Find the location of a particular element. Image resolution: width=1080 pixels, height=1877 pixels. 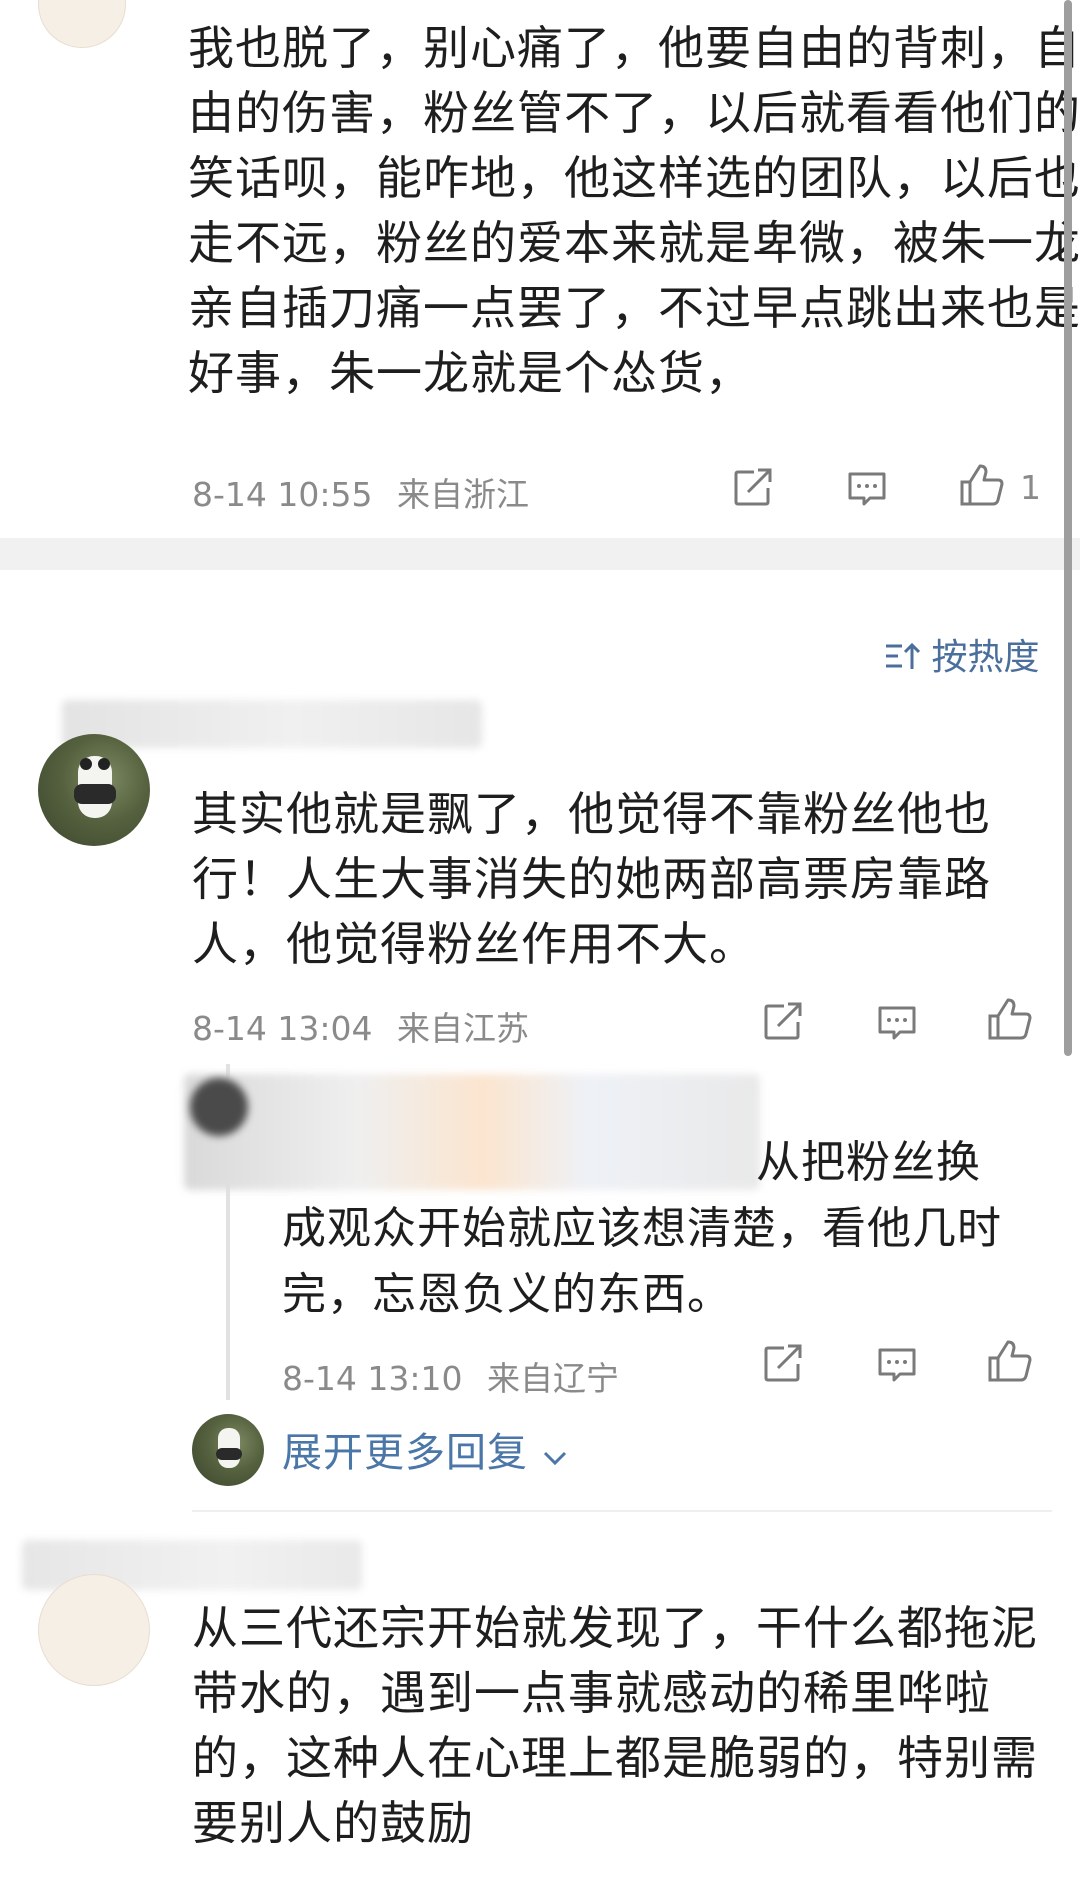

timestamp: 8-14 13:04 is located at coordinates (282, 1028).